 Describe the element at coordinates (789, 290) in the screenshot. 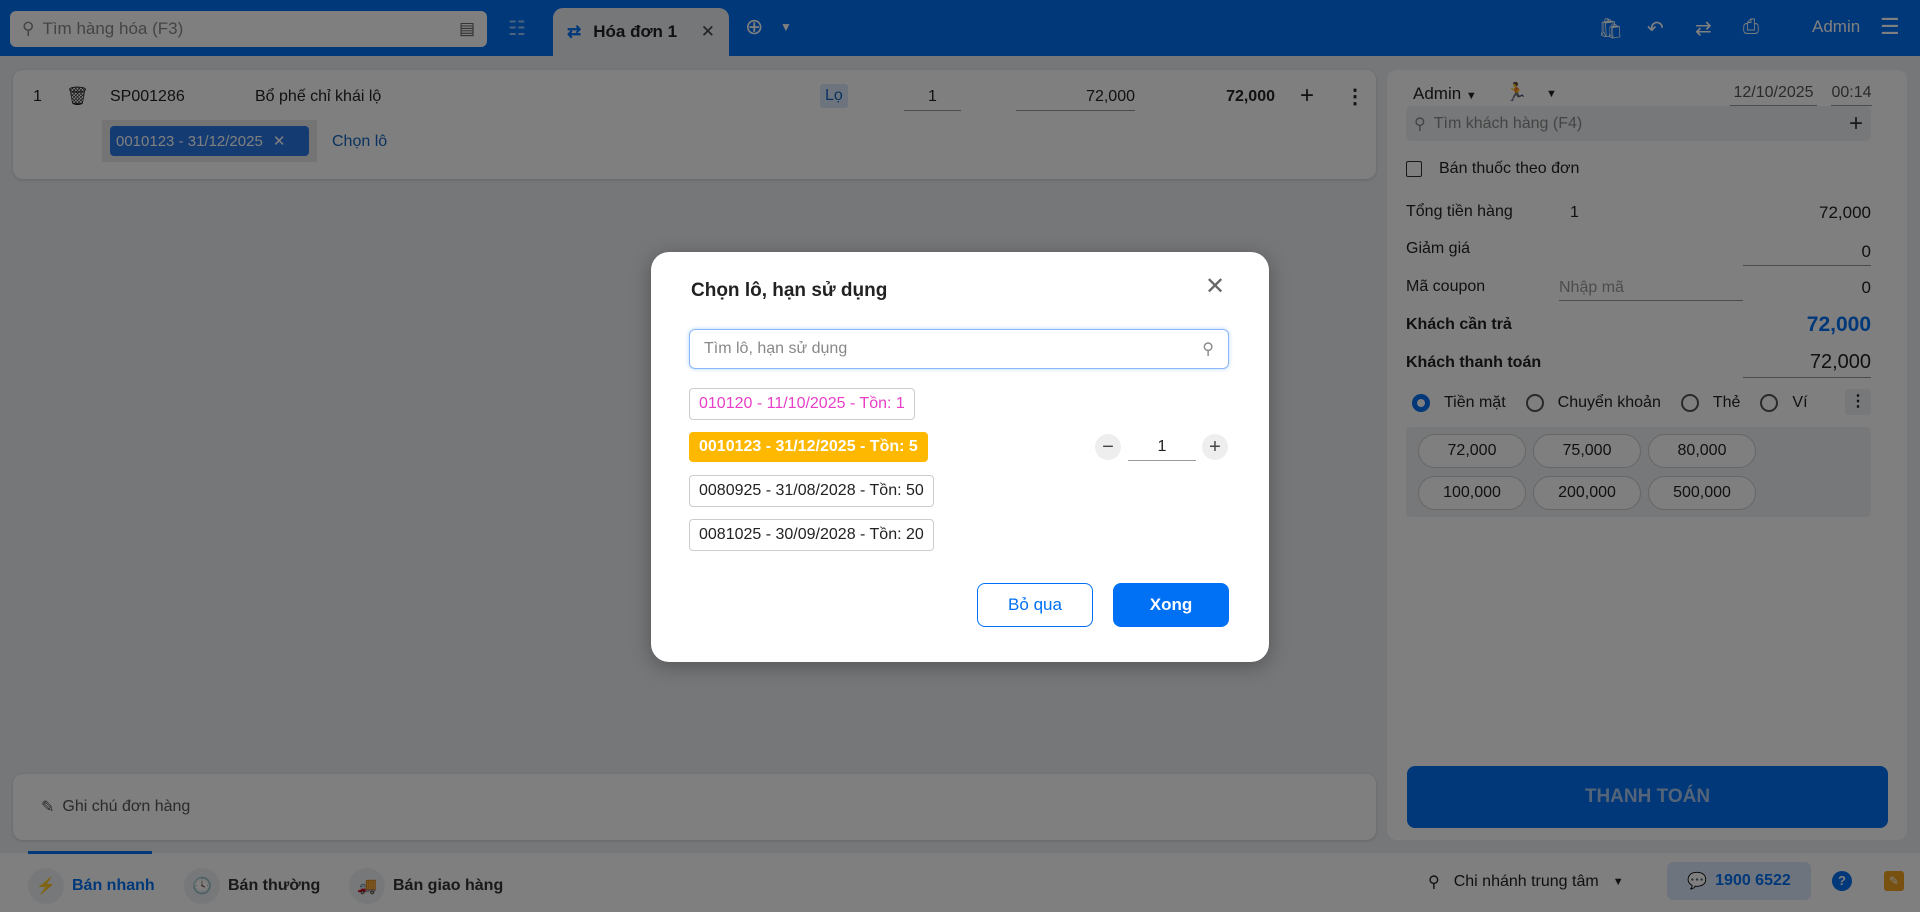

I see `dialog-title: Chọn lô, hạn sử dụng` at that location.